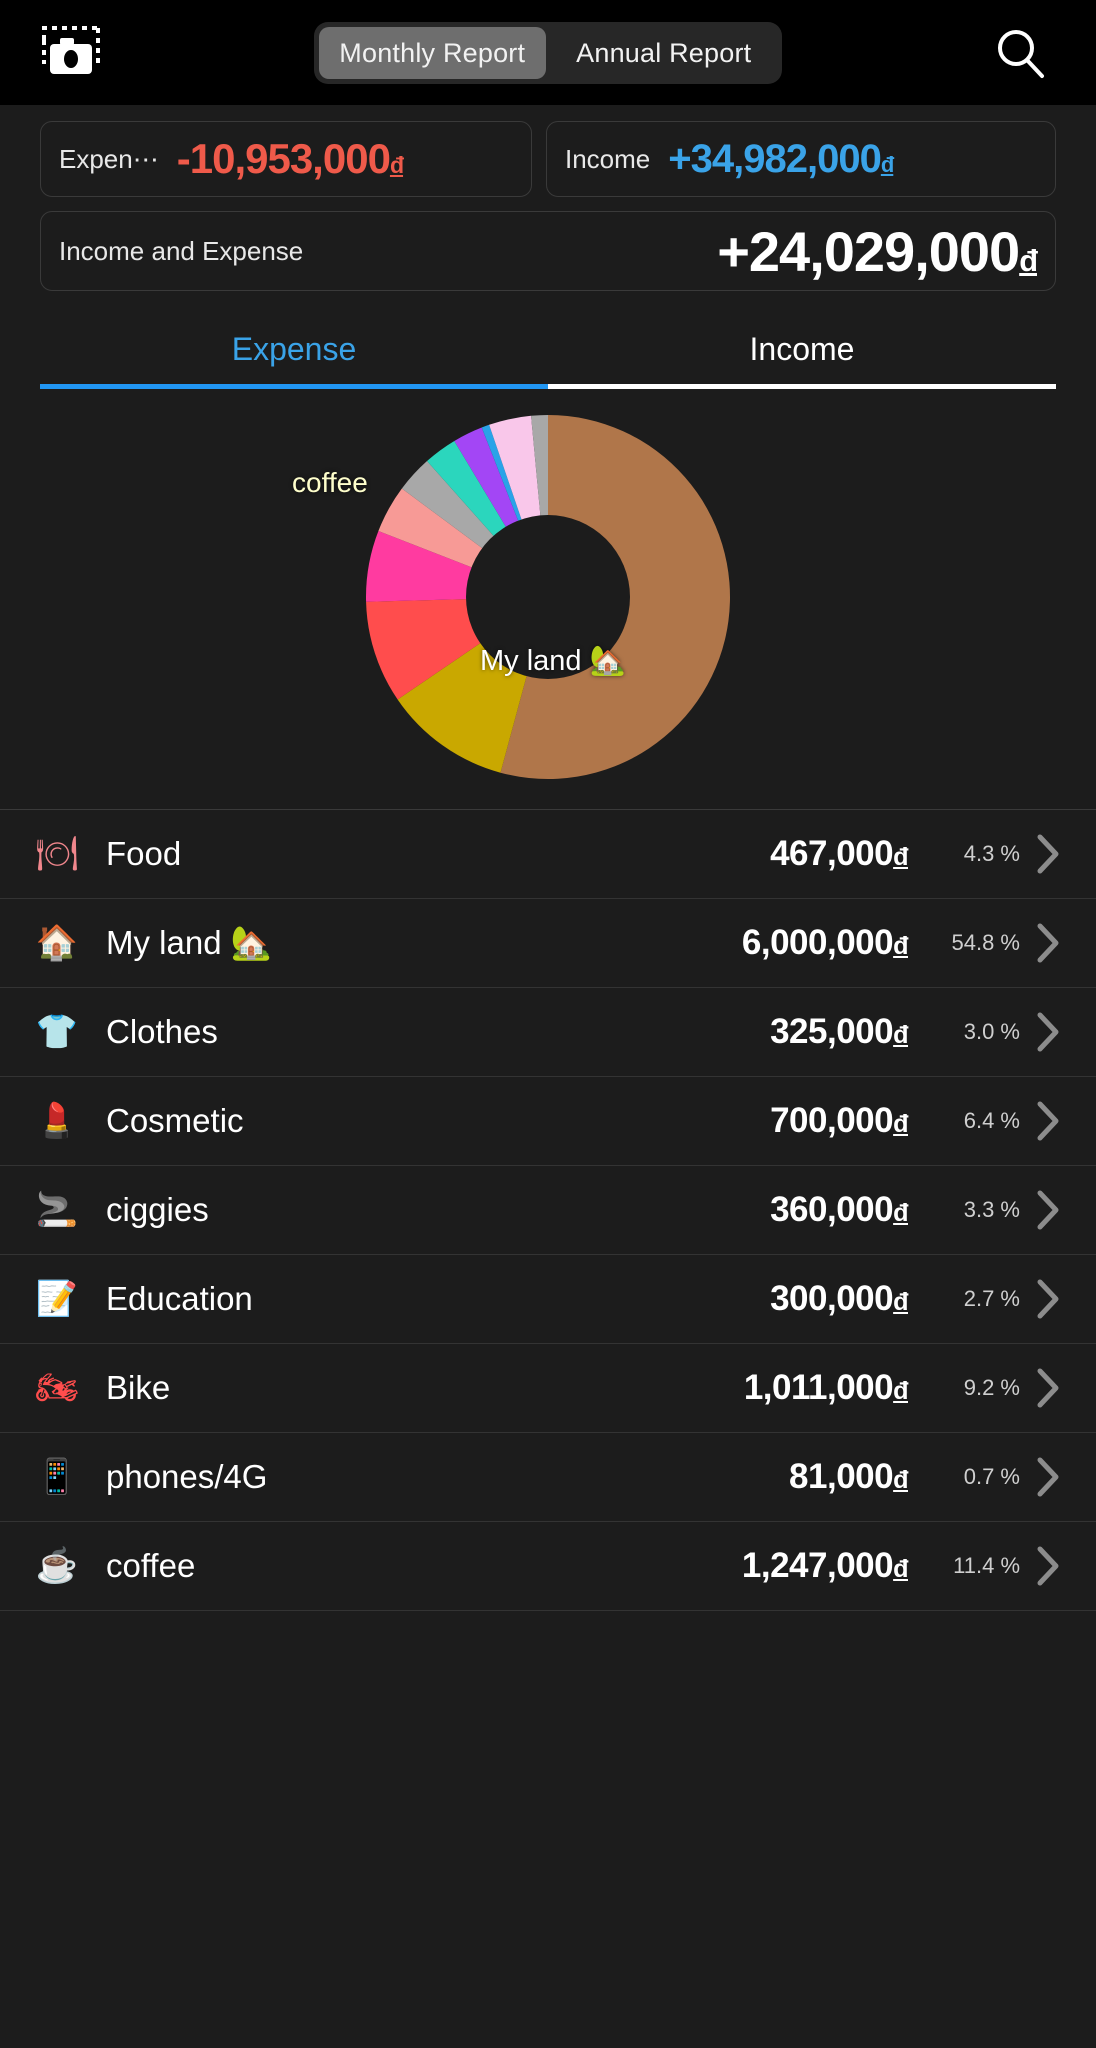 The image size is (1096, 2048). I want to click on app-header: Monthly Report Annual Report, so click(548, 52).